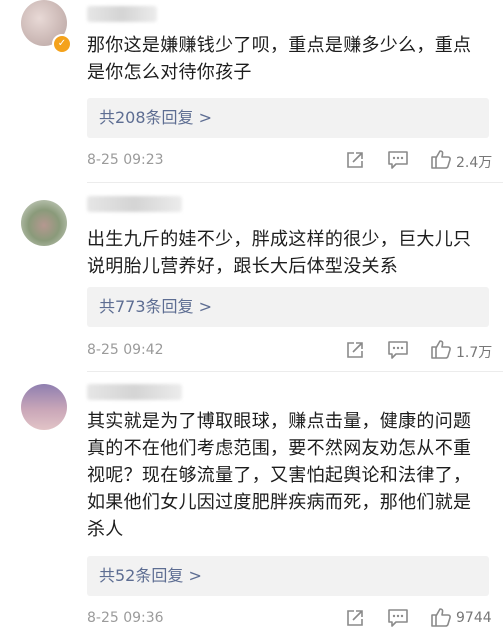  Describe the element at coordinates (125, 618) in the screenshot. I see `comment-time: 8-25 09:36` at that location.